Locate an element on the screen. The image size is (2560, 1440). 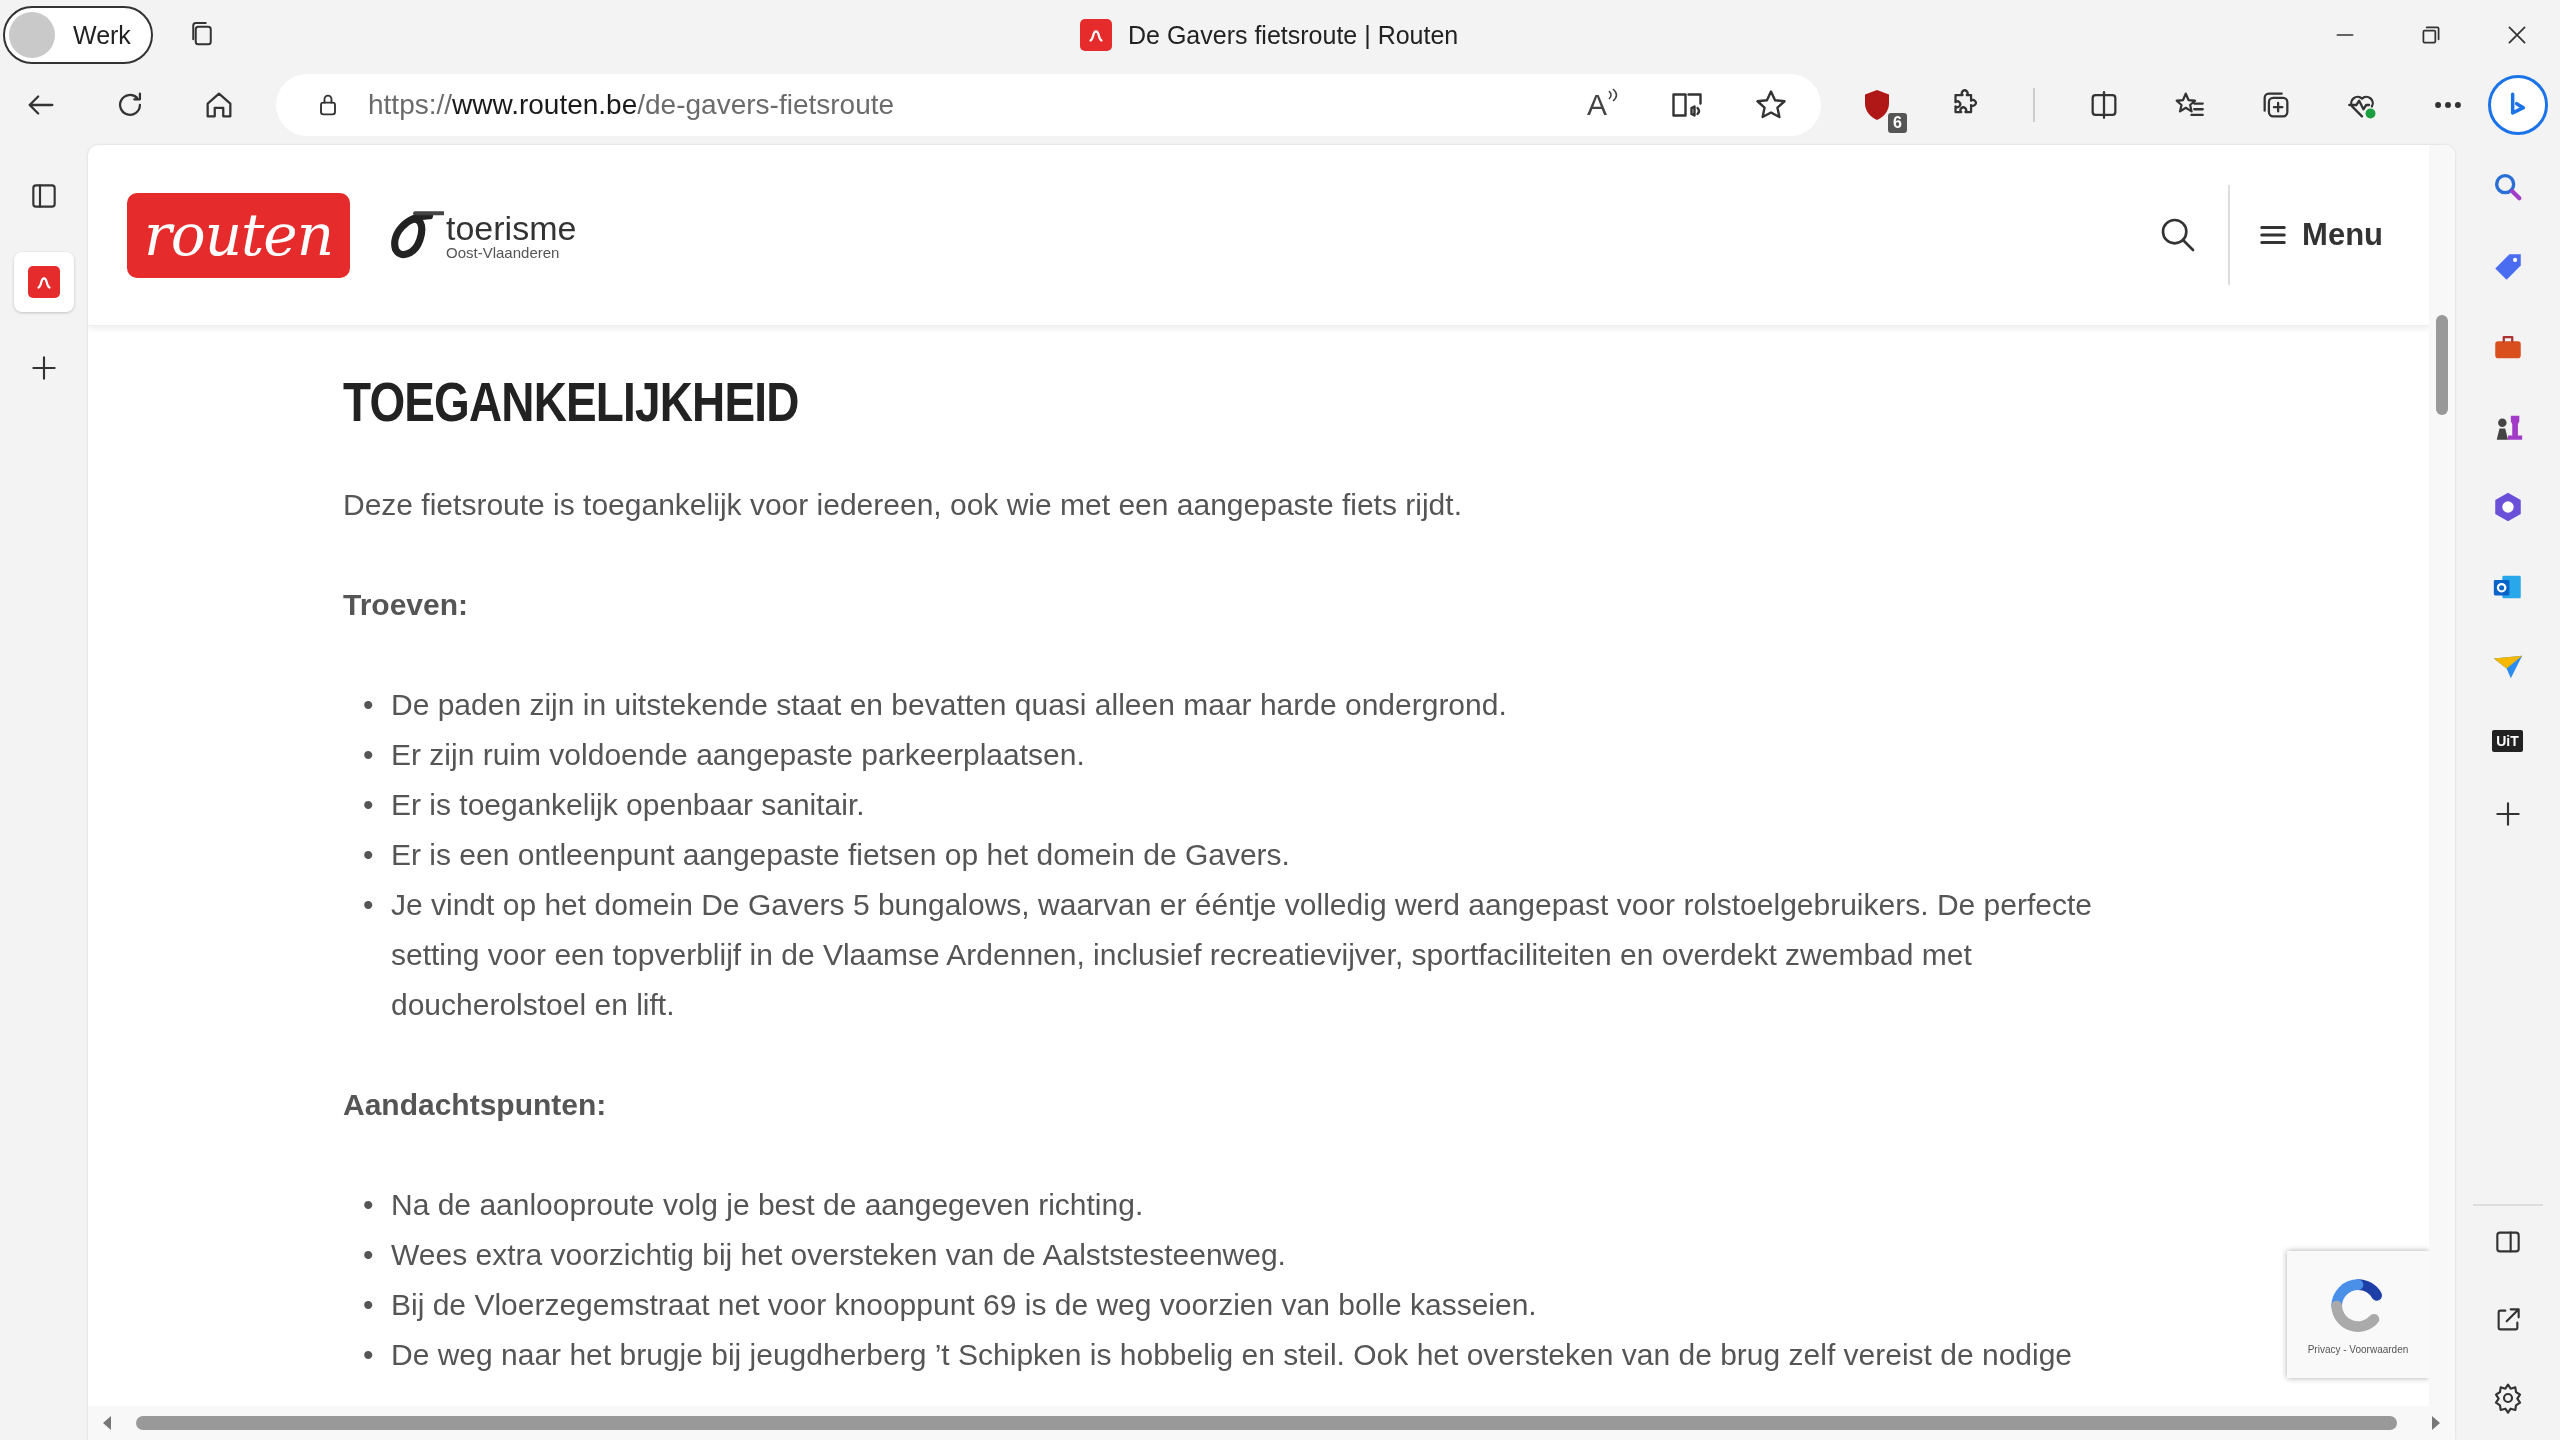
extension-badge: 6 is located at coordinates (1897, 123).